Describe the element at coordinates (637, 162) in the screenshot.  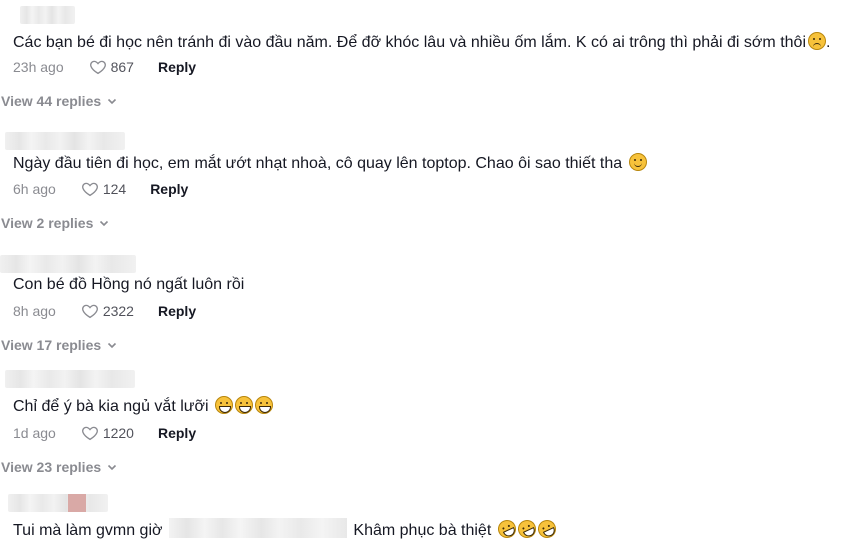
I see `smiling-face-emoji-icon` at that location.